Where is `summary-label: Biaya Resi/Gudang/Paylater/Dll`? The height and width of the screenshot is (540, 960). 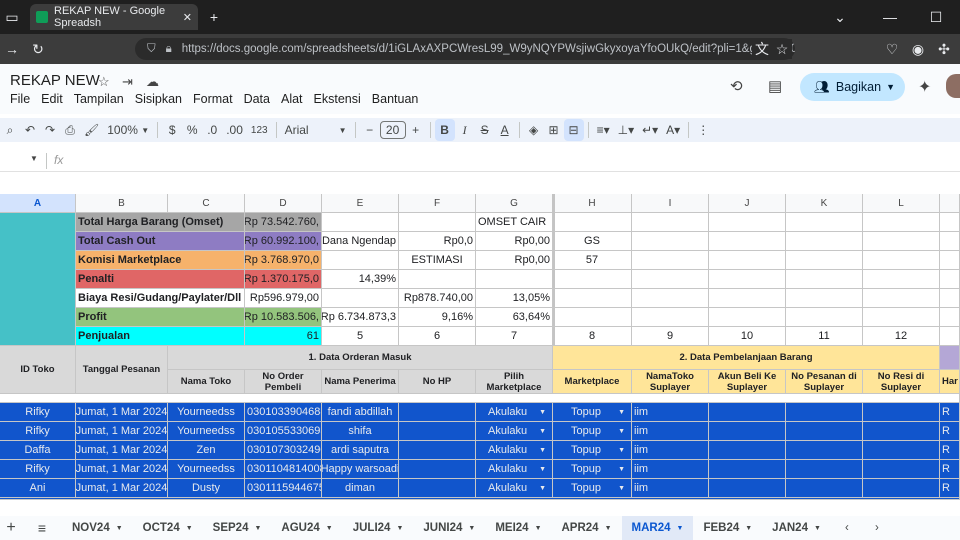
summary-label: Biaya Resi/Gudang/Paylater/Dll is located at coordinates (160, 298).